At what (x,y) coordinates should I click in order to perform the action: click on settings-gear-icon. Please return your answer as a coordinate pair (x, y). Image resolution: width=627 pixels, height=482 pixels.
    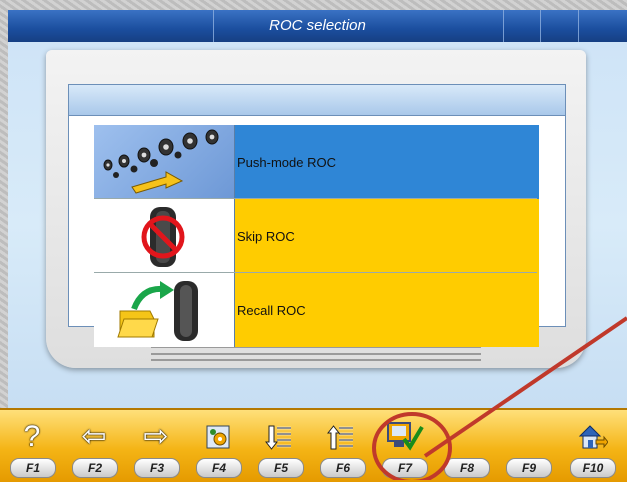
    Looking at the image, I should click on (218, 437).